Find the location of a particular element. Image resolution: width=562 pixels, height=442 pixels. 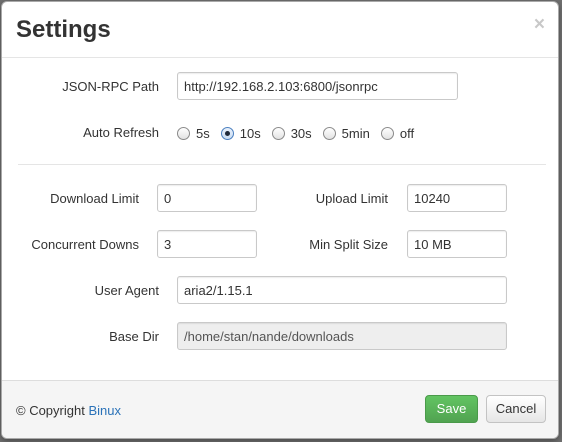

upload-limit-label: Upload Limit is located at coordinates (351, 198).